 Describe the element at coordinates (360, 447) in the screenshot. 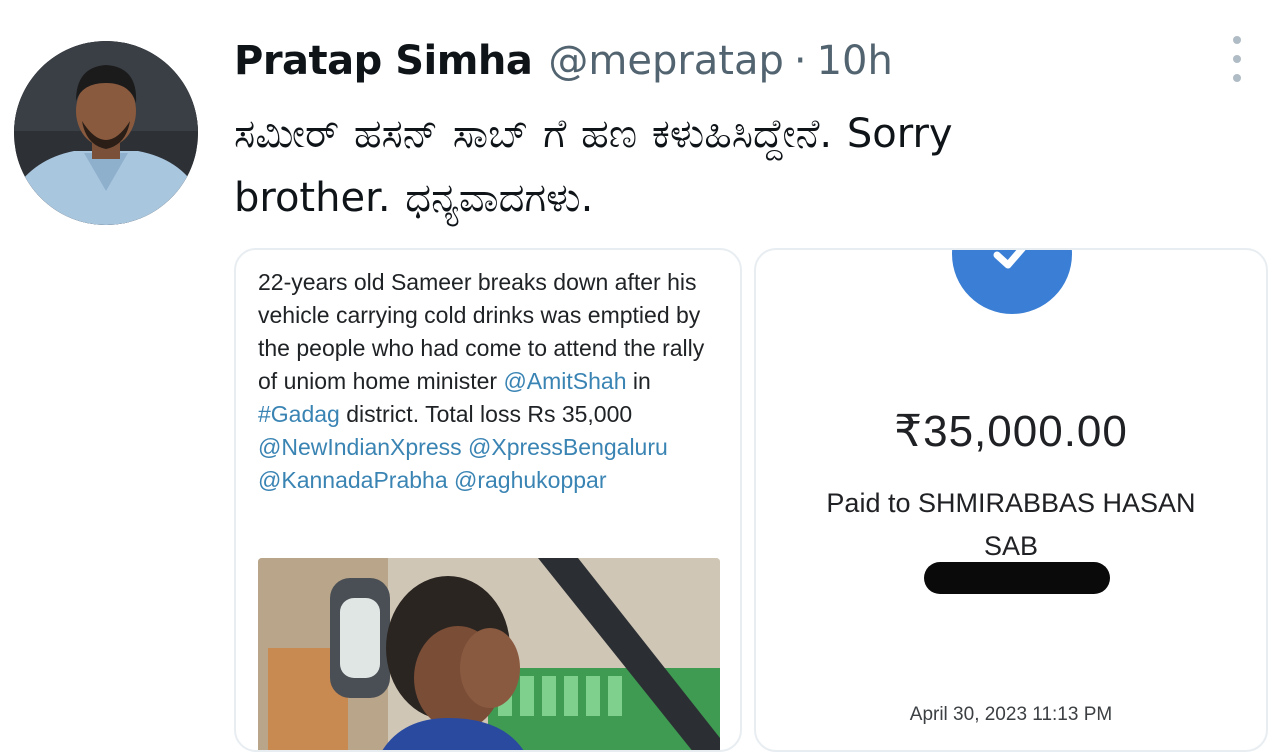

I see `mention-link: @NewIndianXpress` at that location.